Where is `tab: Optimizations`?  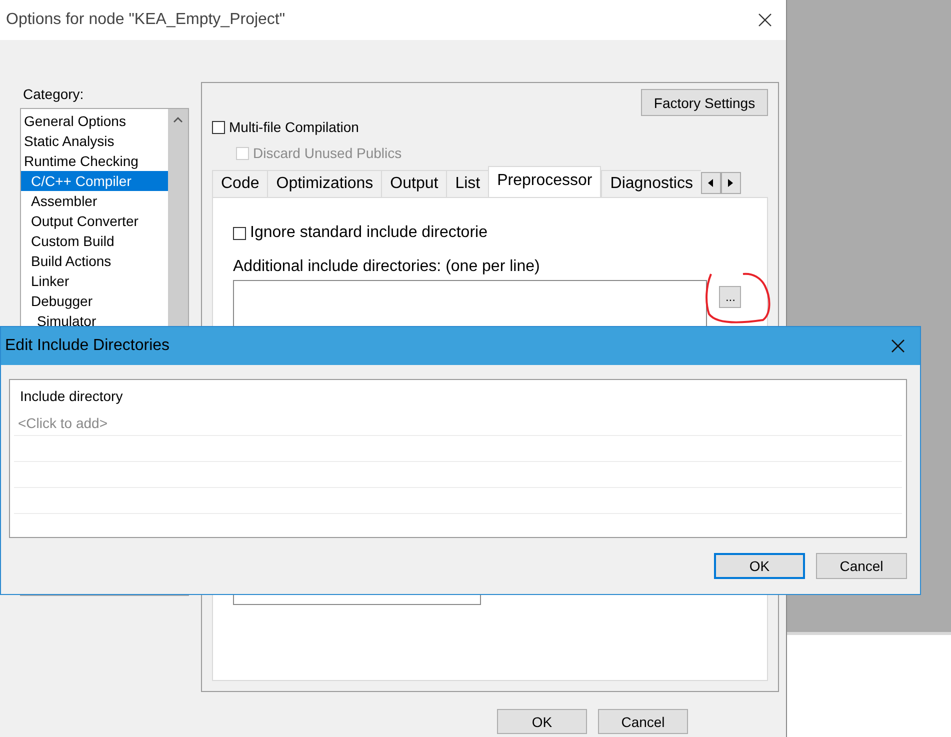
tab: Optimizations is located at coordinates (324, 183).